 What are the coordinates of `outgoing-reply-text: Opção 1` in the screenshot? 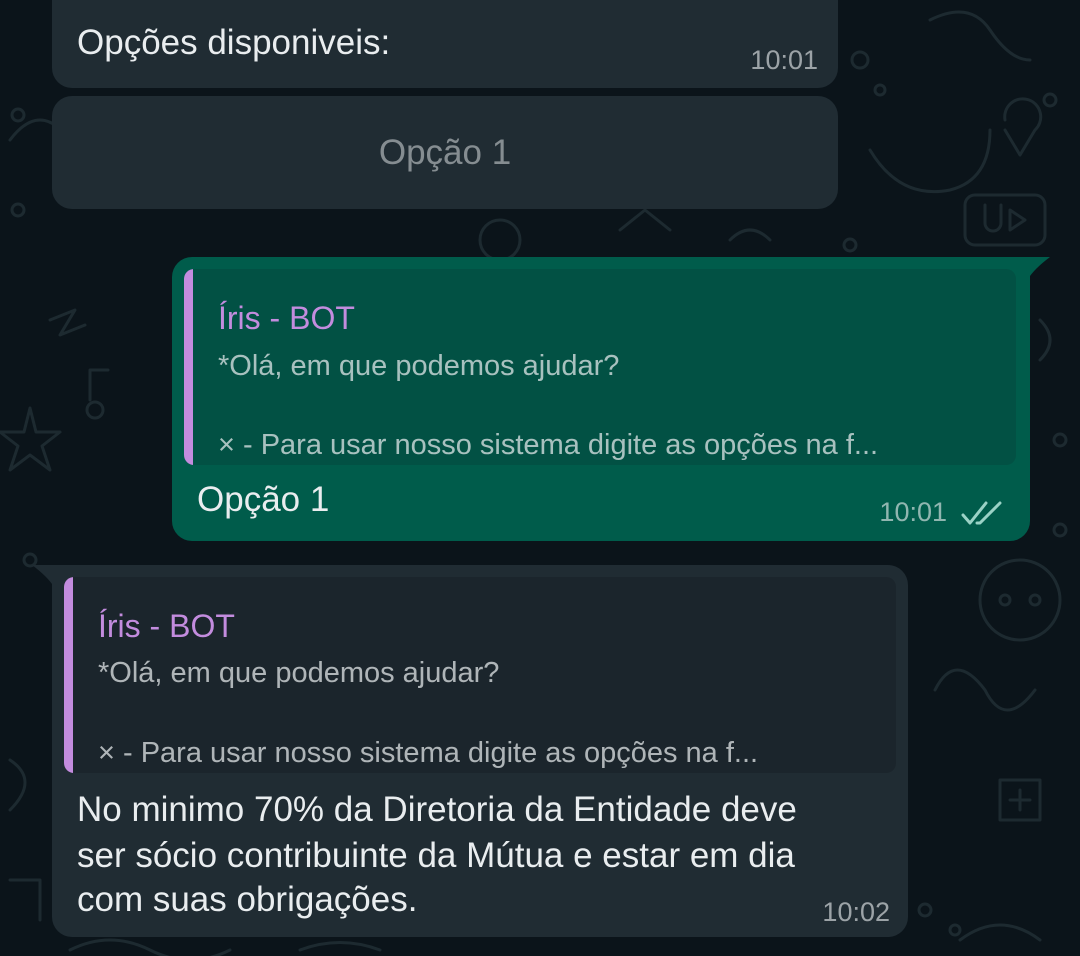 It's located at (263, 499).